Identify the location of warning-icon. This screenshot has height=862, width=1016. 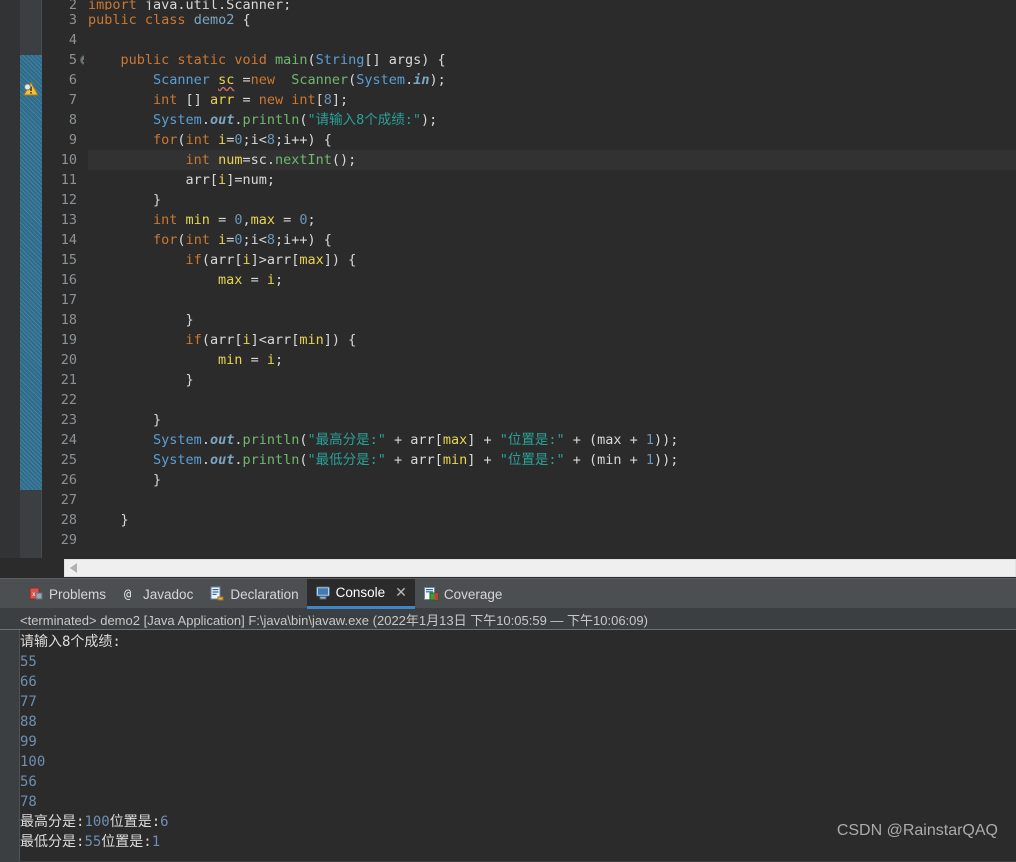
(31, 89).